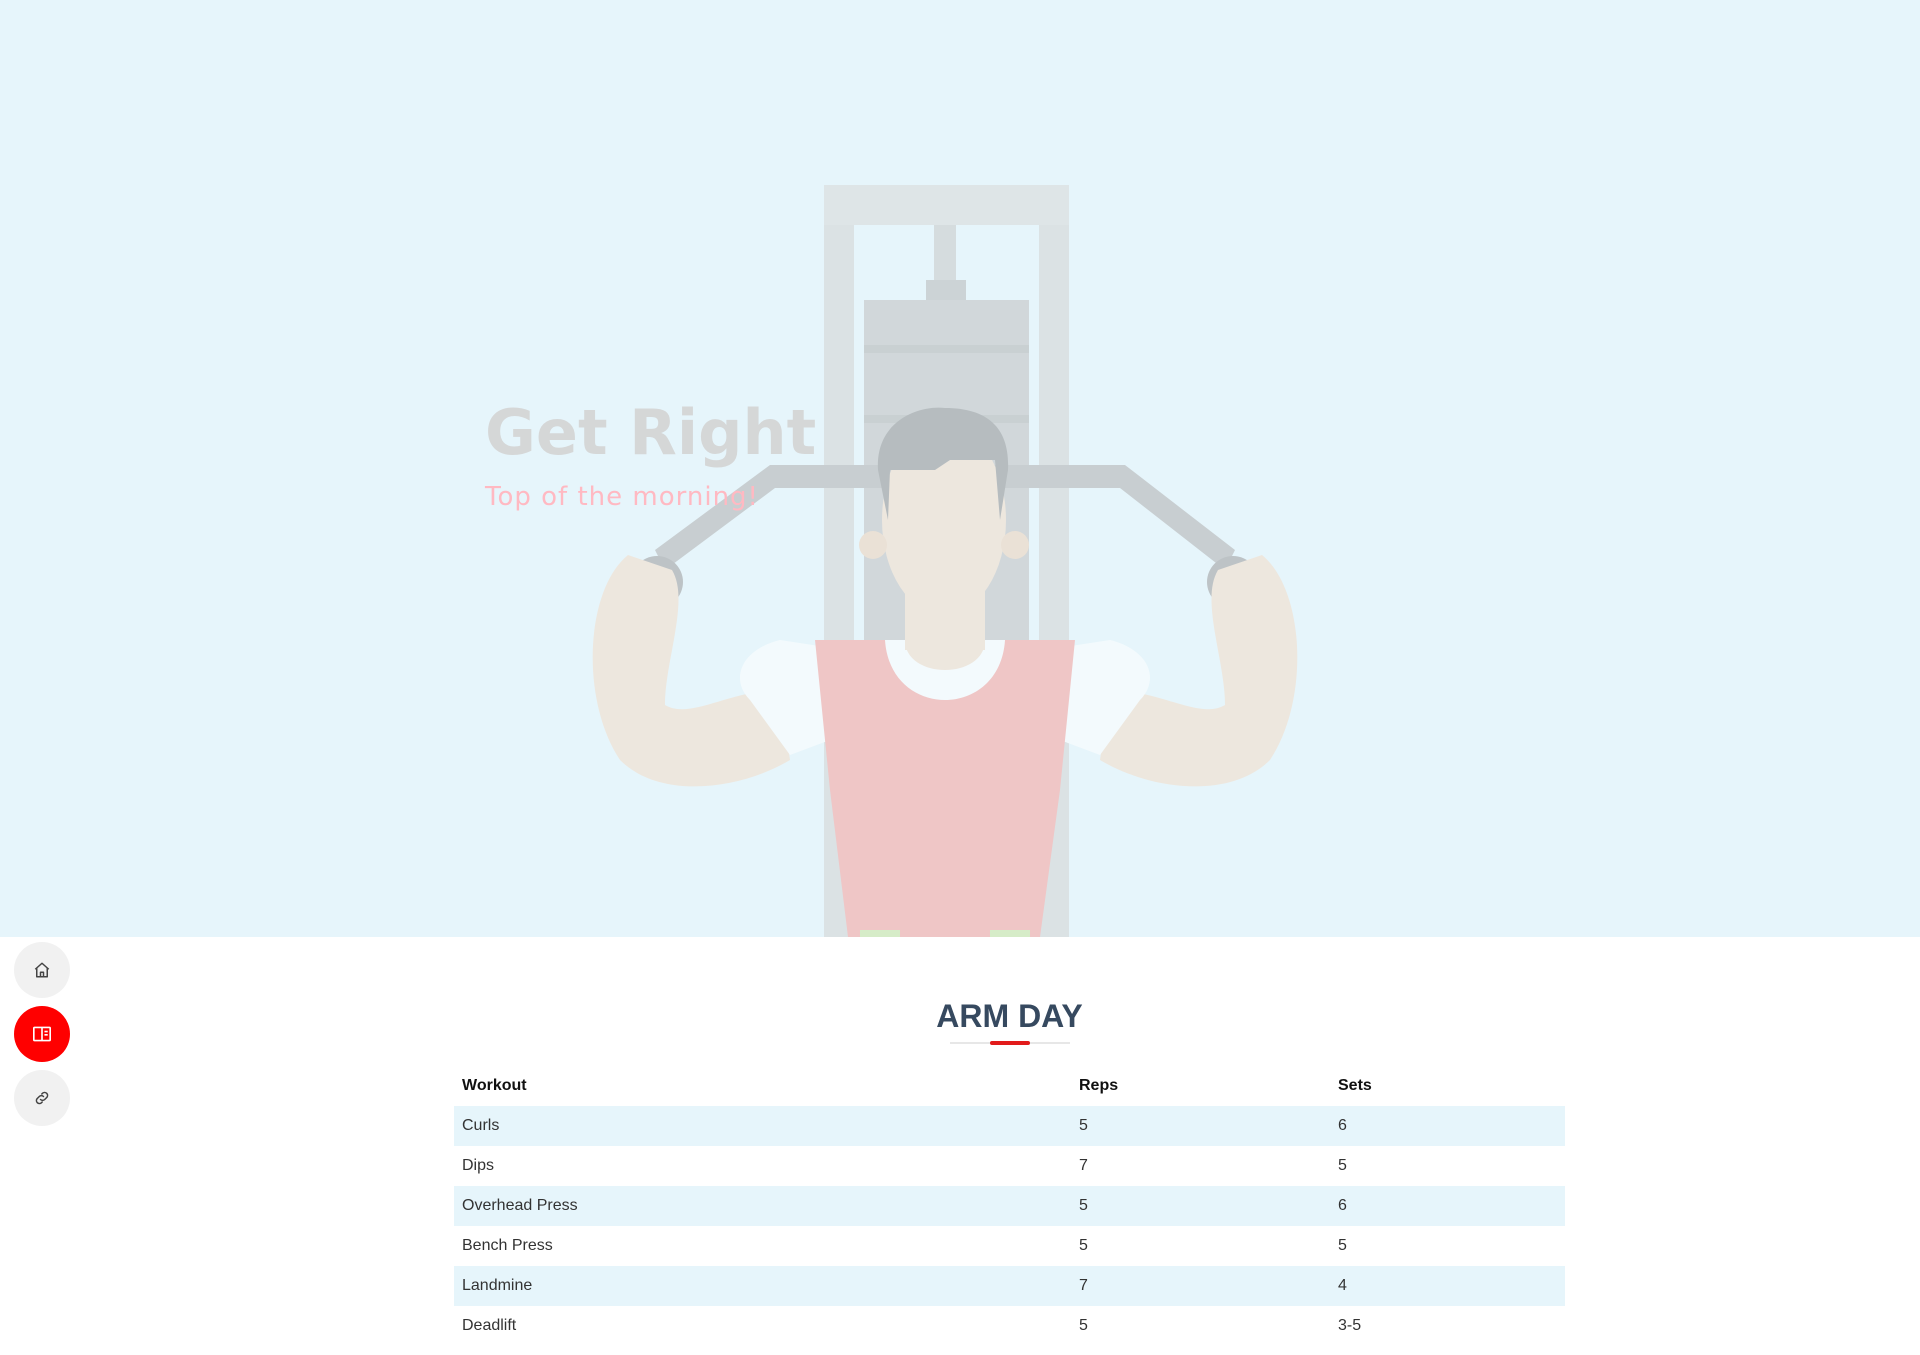  I want to click on cell-sets: 3-5, so click(1350, 1325).